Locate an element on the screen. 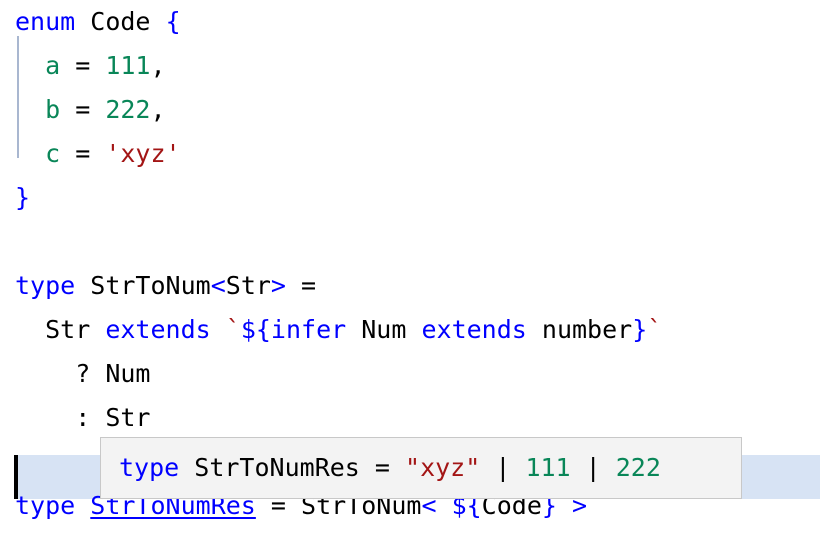  code-token: : is located at coordinates (90, 417).